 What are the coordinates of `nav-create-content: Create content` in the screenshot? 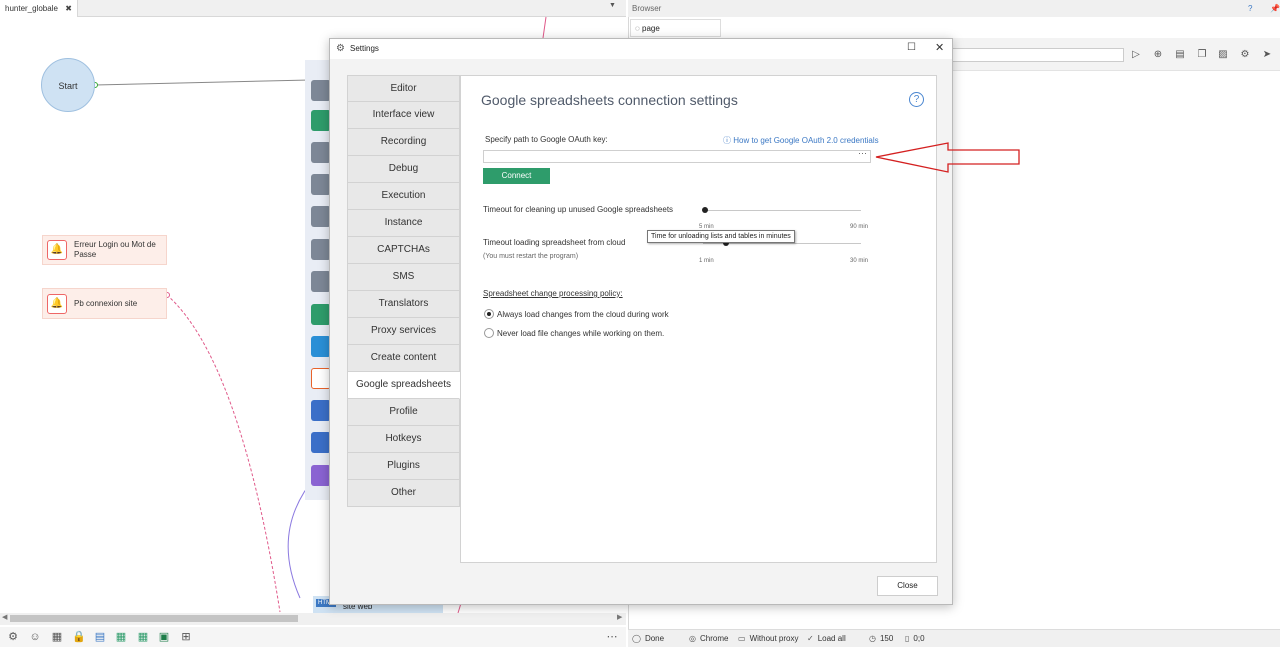 It's located at (403, 358).